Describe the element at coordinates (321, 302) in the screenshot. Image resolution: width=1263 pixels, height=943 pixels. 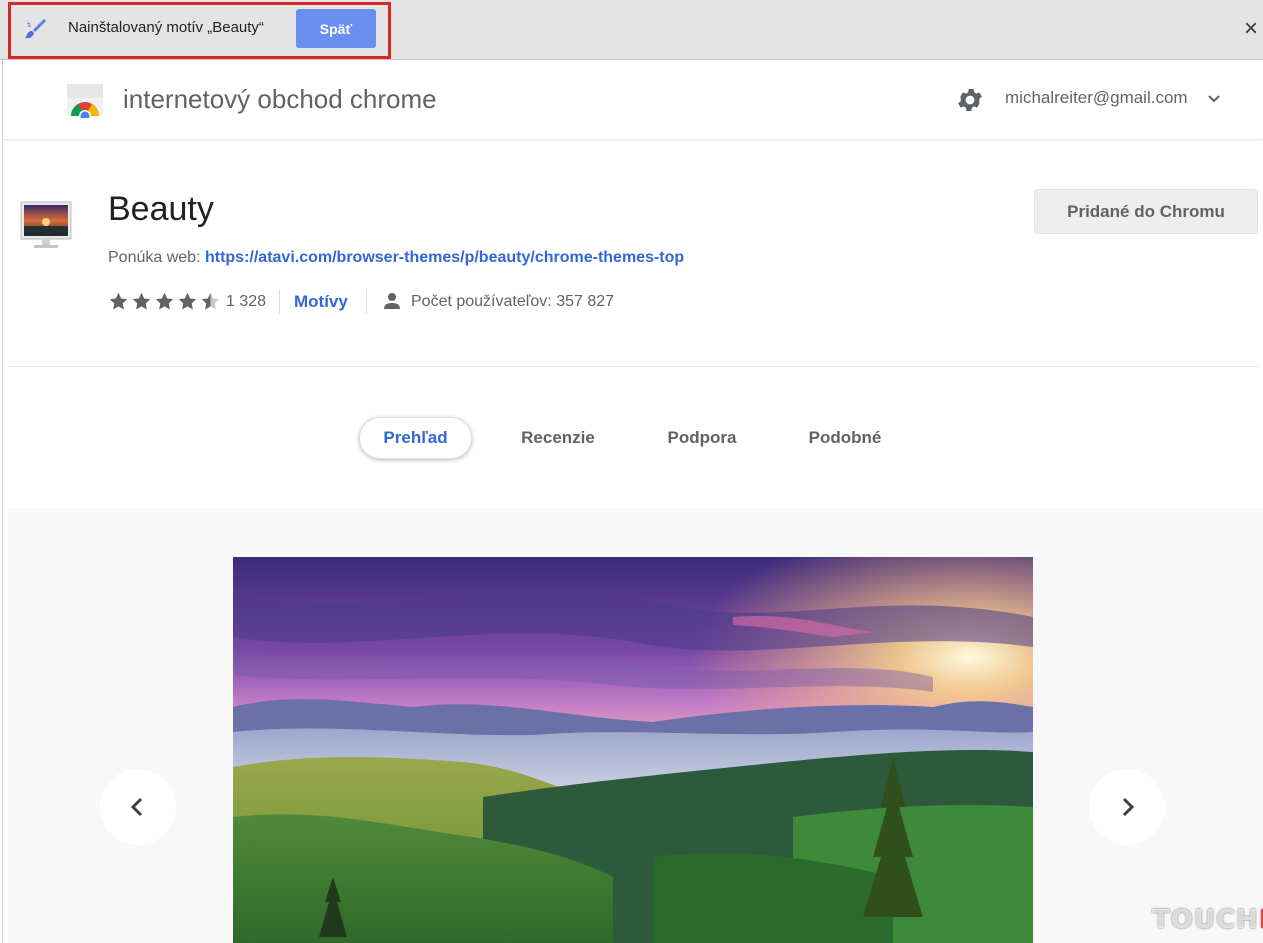
I see `category-link: Motívy` at that location.